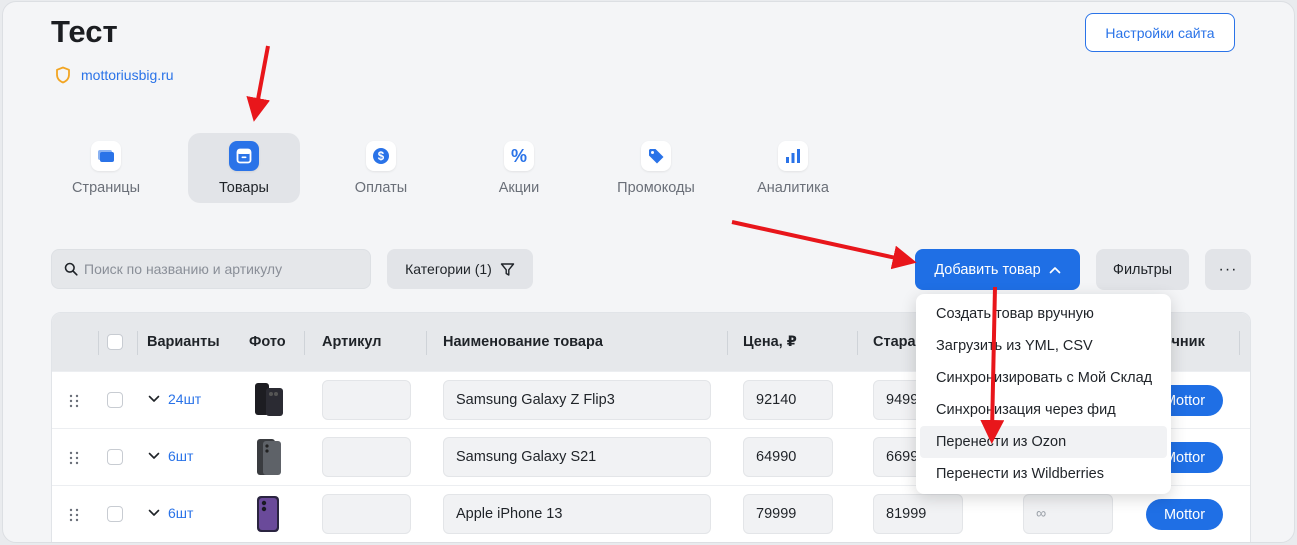 The height and width of the screenshot is (545, 1297). I want to click on add-product-label: Добавить товар, so click(987, 269).